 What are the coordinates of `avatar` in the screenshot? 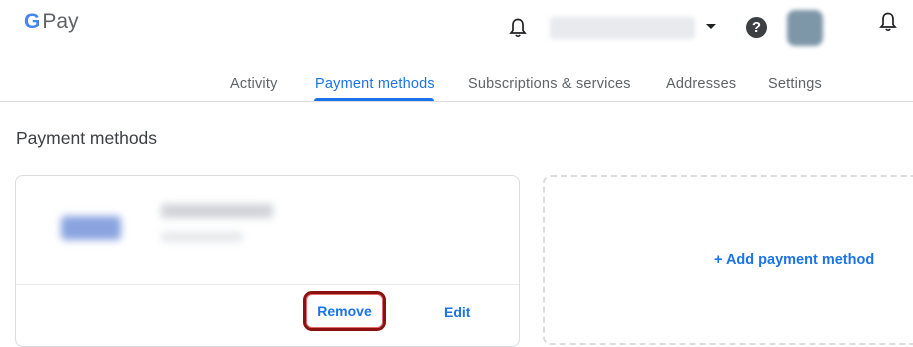 It's located at (805, 28).